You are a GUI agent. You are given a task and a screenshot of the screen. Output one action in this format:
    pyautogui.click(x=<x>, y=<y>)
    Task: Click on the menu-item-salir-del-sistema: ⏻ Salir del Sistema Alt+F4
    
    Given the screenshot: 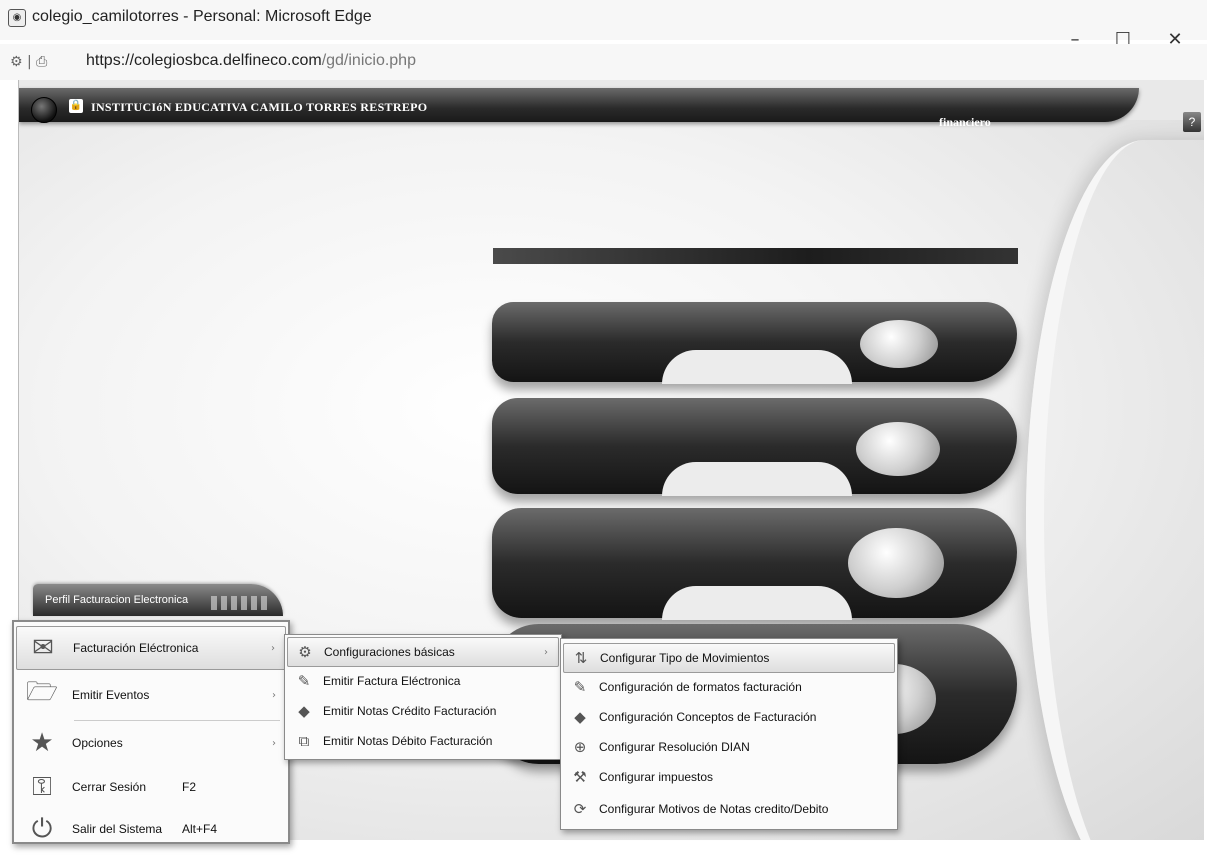 What is the action you would take?
    pyautogui.click(x=151, y=829)
    